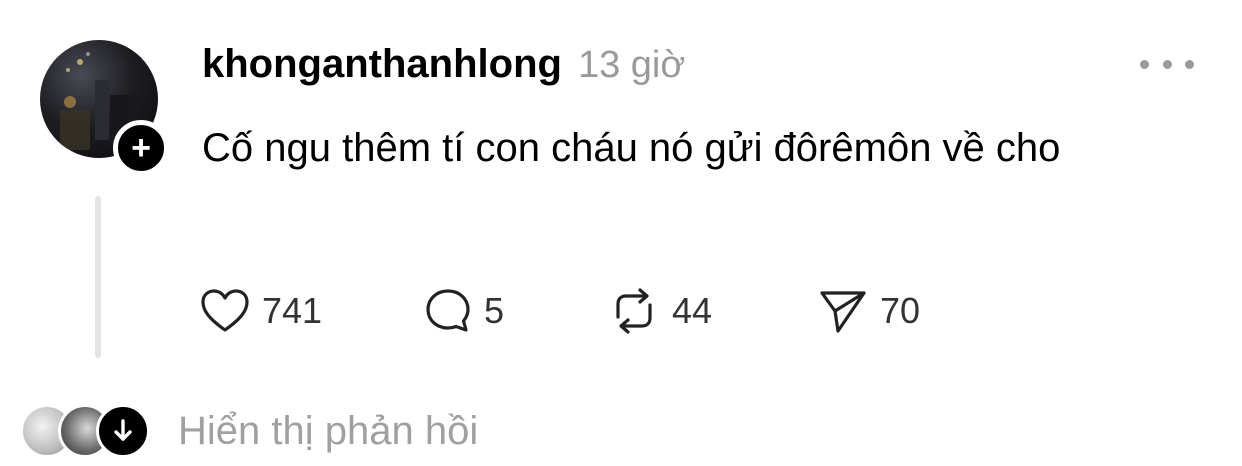  Describe the element at coordinates (225, 310) in the screenshot. I see `heart-icon` at that location.